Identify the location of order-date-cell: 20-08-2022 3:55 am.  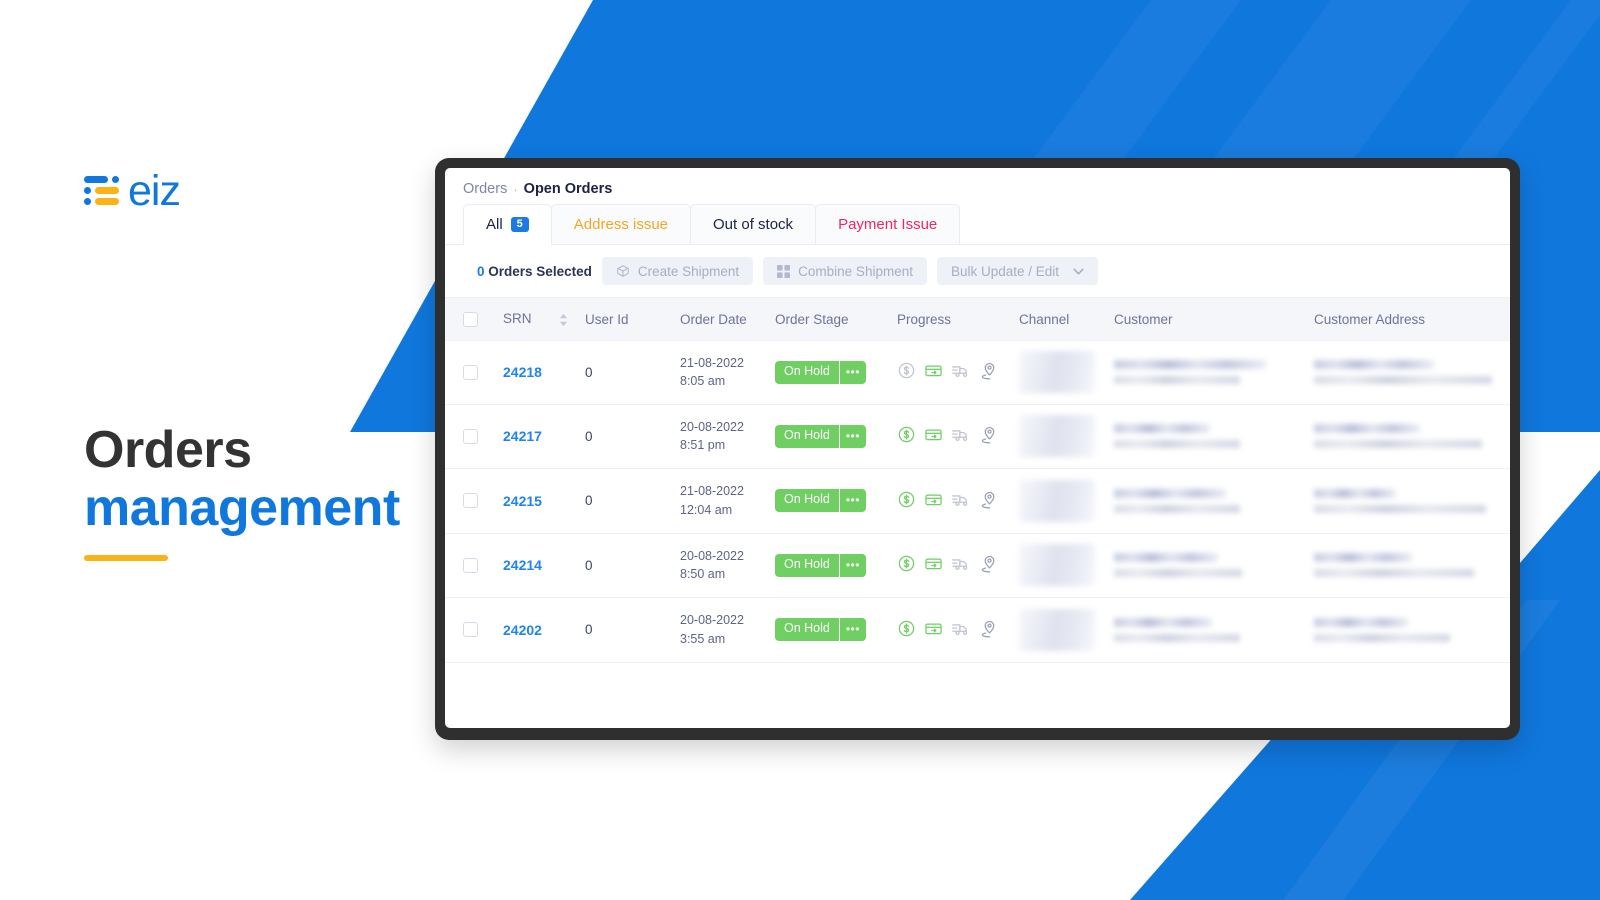
(727, 630).